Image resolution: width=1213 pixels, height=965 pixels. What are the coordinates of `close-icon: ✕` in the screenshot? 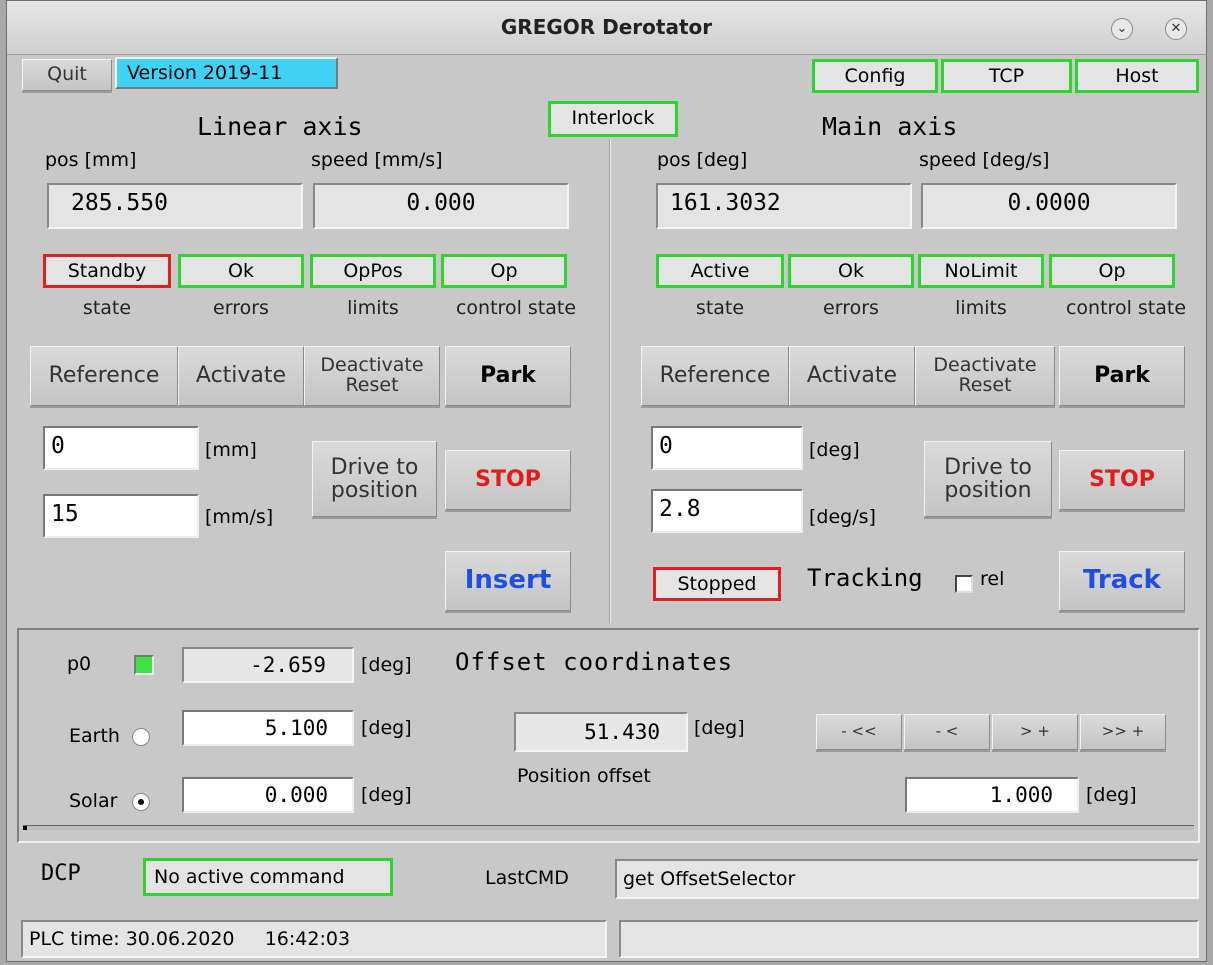 It's located at (1176, 29).